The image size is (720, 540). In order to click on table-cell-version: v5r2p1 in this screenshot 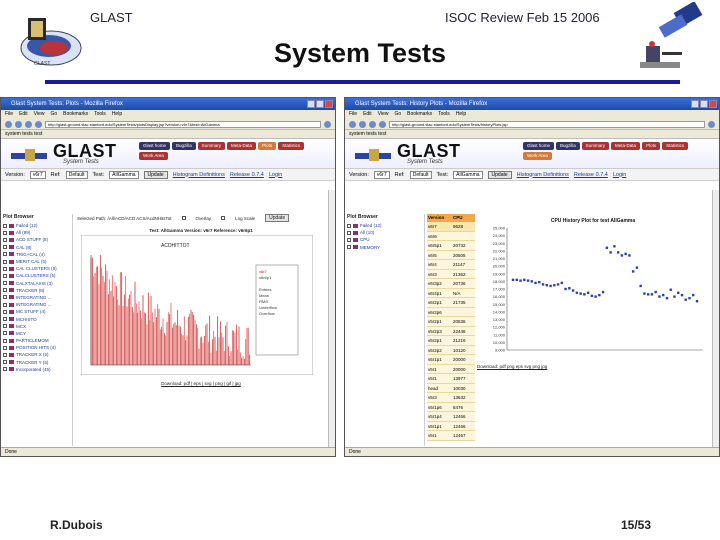, I will do `click(440, 340)`.